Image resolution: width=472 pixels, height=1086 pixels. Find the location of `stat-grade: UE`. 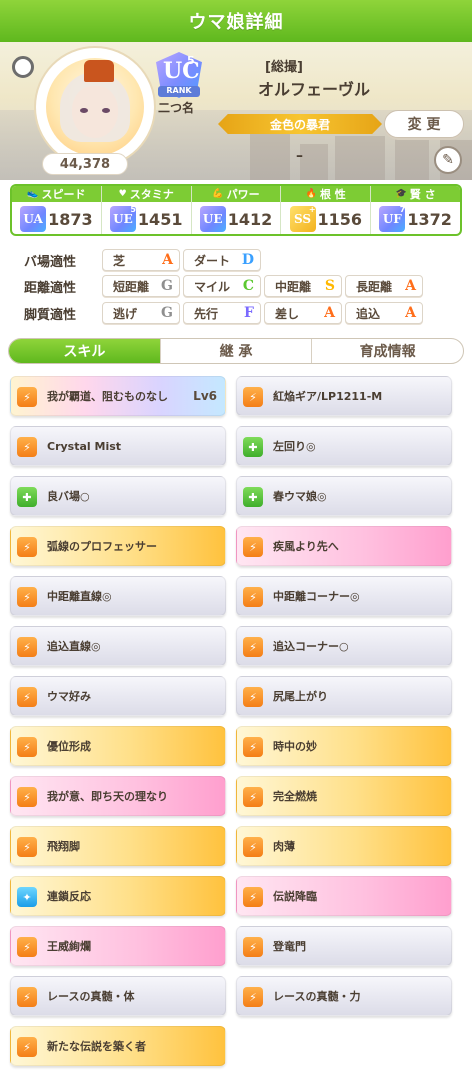

stat-grade: UE is located at coordinates (123, 219).